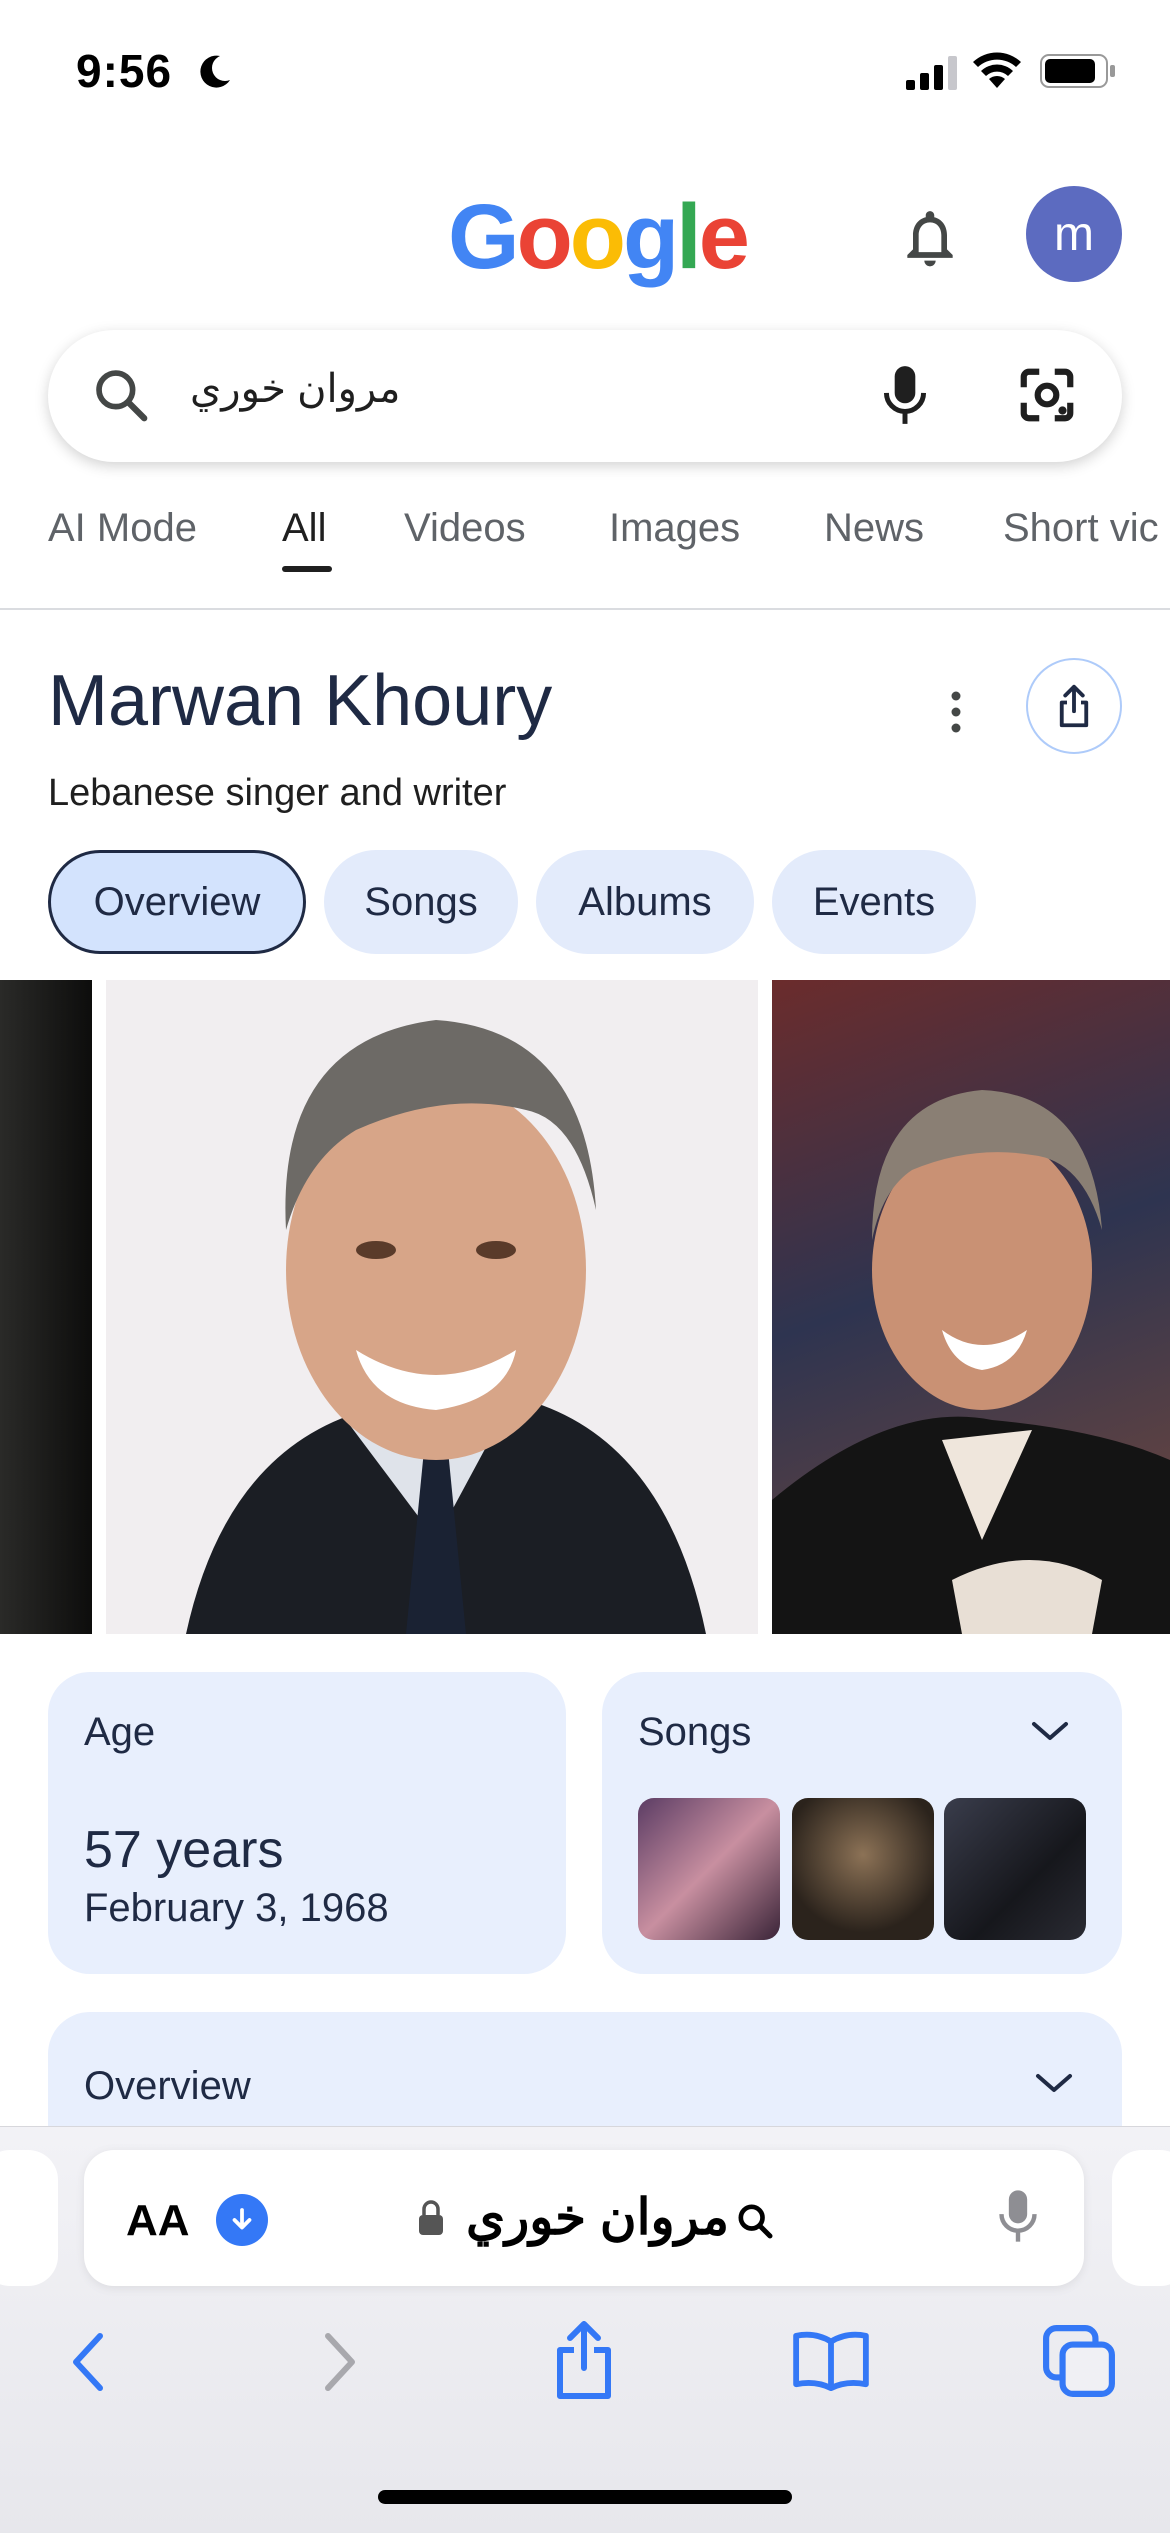  Describe the element at coordinates (1077, 71) in the screenshot. I see `battery-icon` at that location.